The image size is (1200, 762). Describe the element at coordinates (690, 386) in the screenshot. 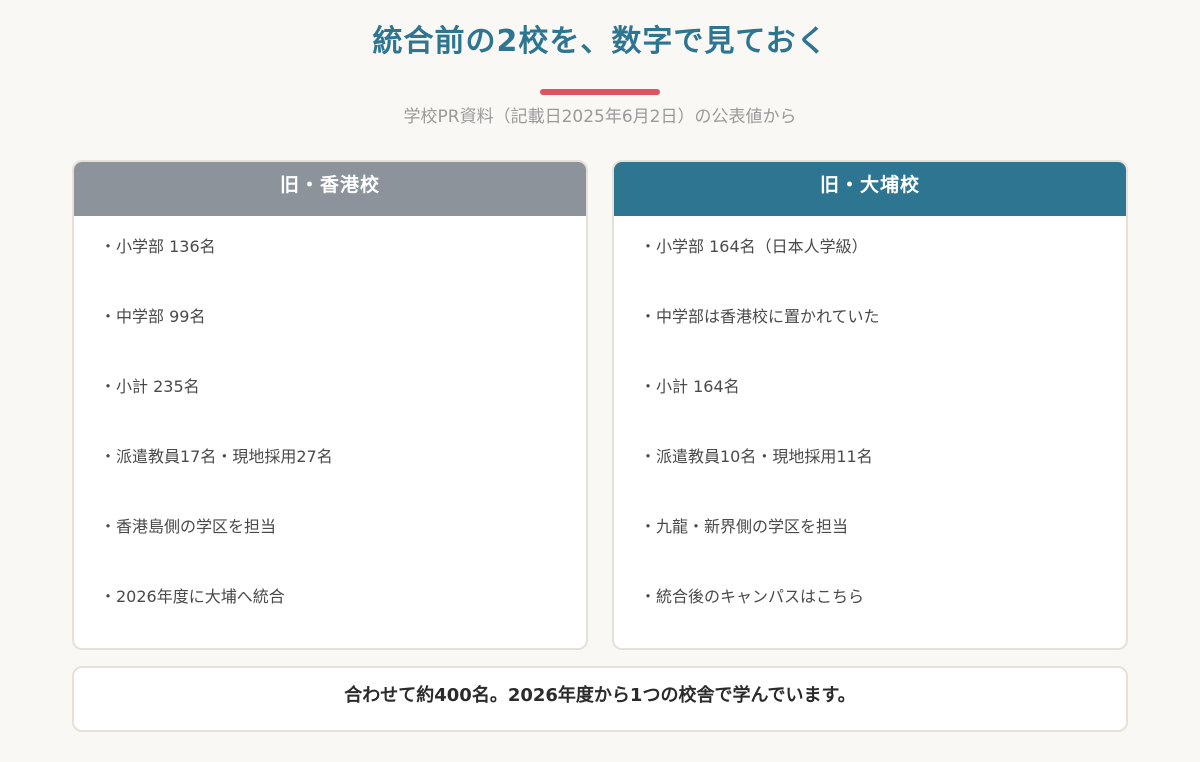

I see `list-item: ・小計 164名` at that location.